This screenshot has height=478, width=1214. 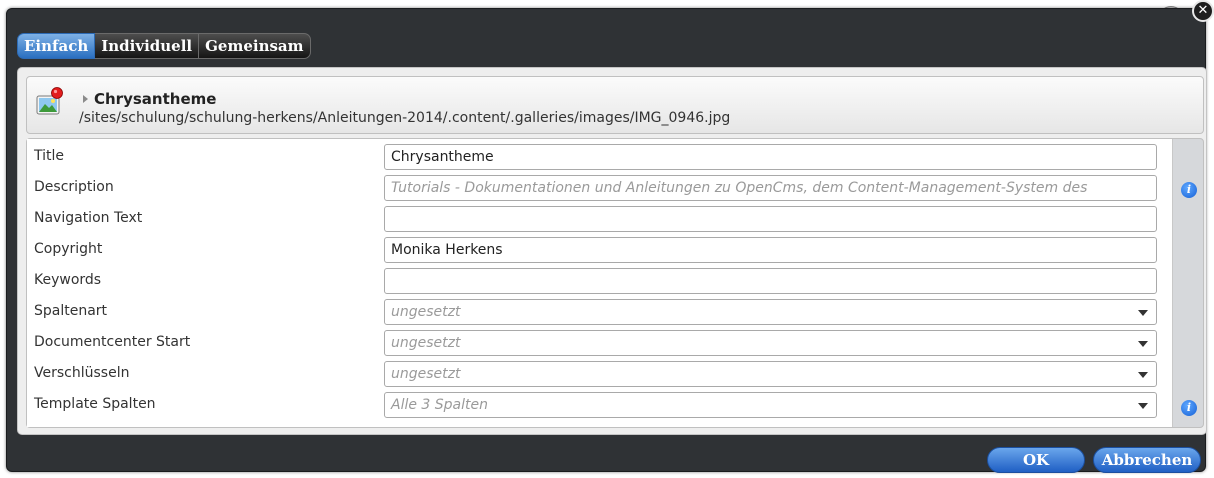 What do you see at coordinates (68, 280) in the screenshot?
I see `property-label: Keywords` at bounding box center [68, 280].